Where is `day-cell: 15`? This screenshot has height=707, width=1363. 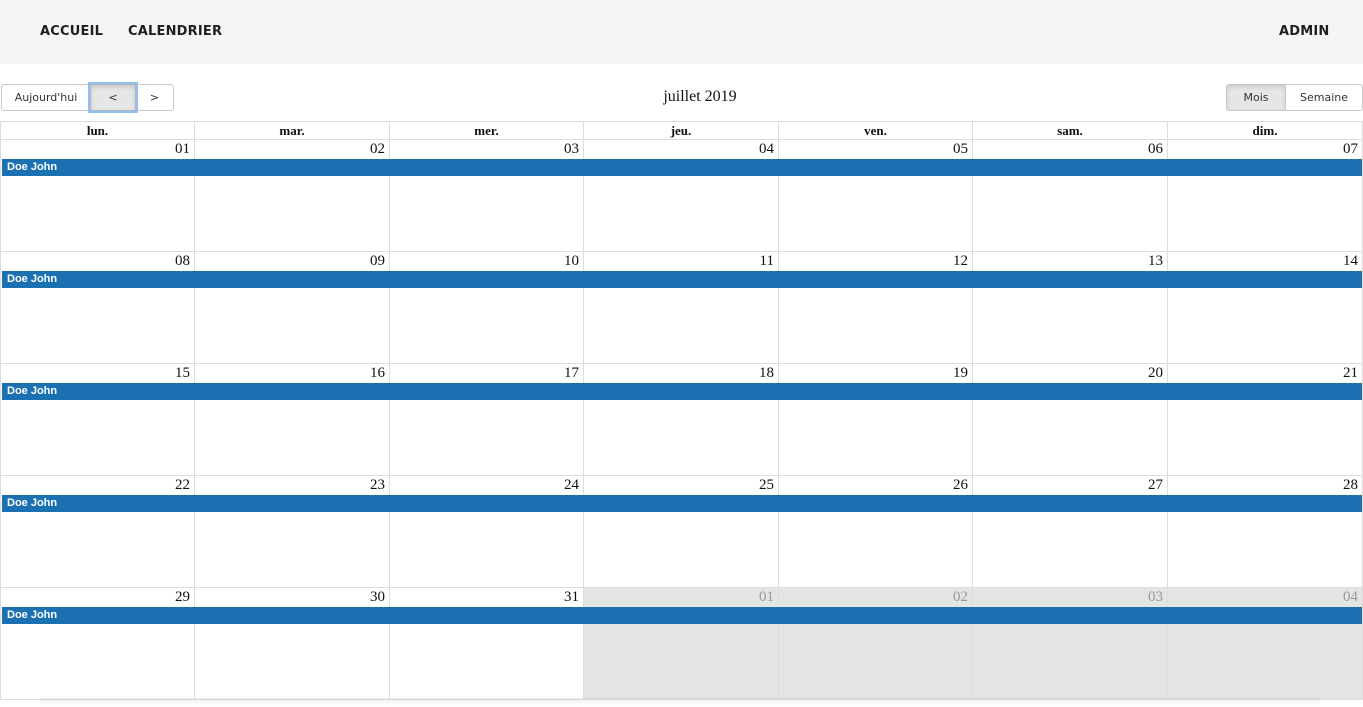 day-cell: 15 is located at coordinates (97, 420).